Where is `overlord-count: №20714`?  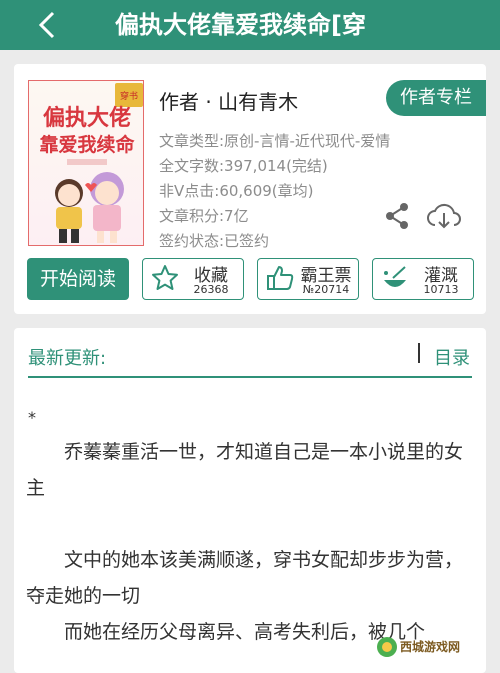
overlord-count: №20714 is located at coordinates (326, 289).